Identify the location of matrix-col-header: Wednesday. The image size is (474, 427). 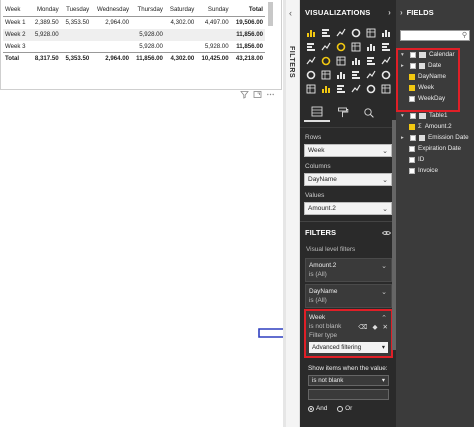
(111, 10).